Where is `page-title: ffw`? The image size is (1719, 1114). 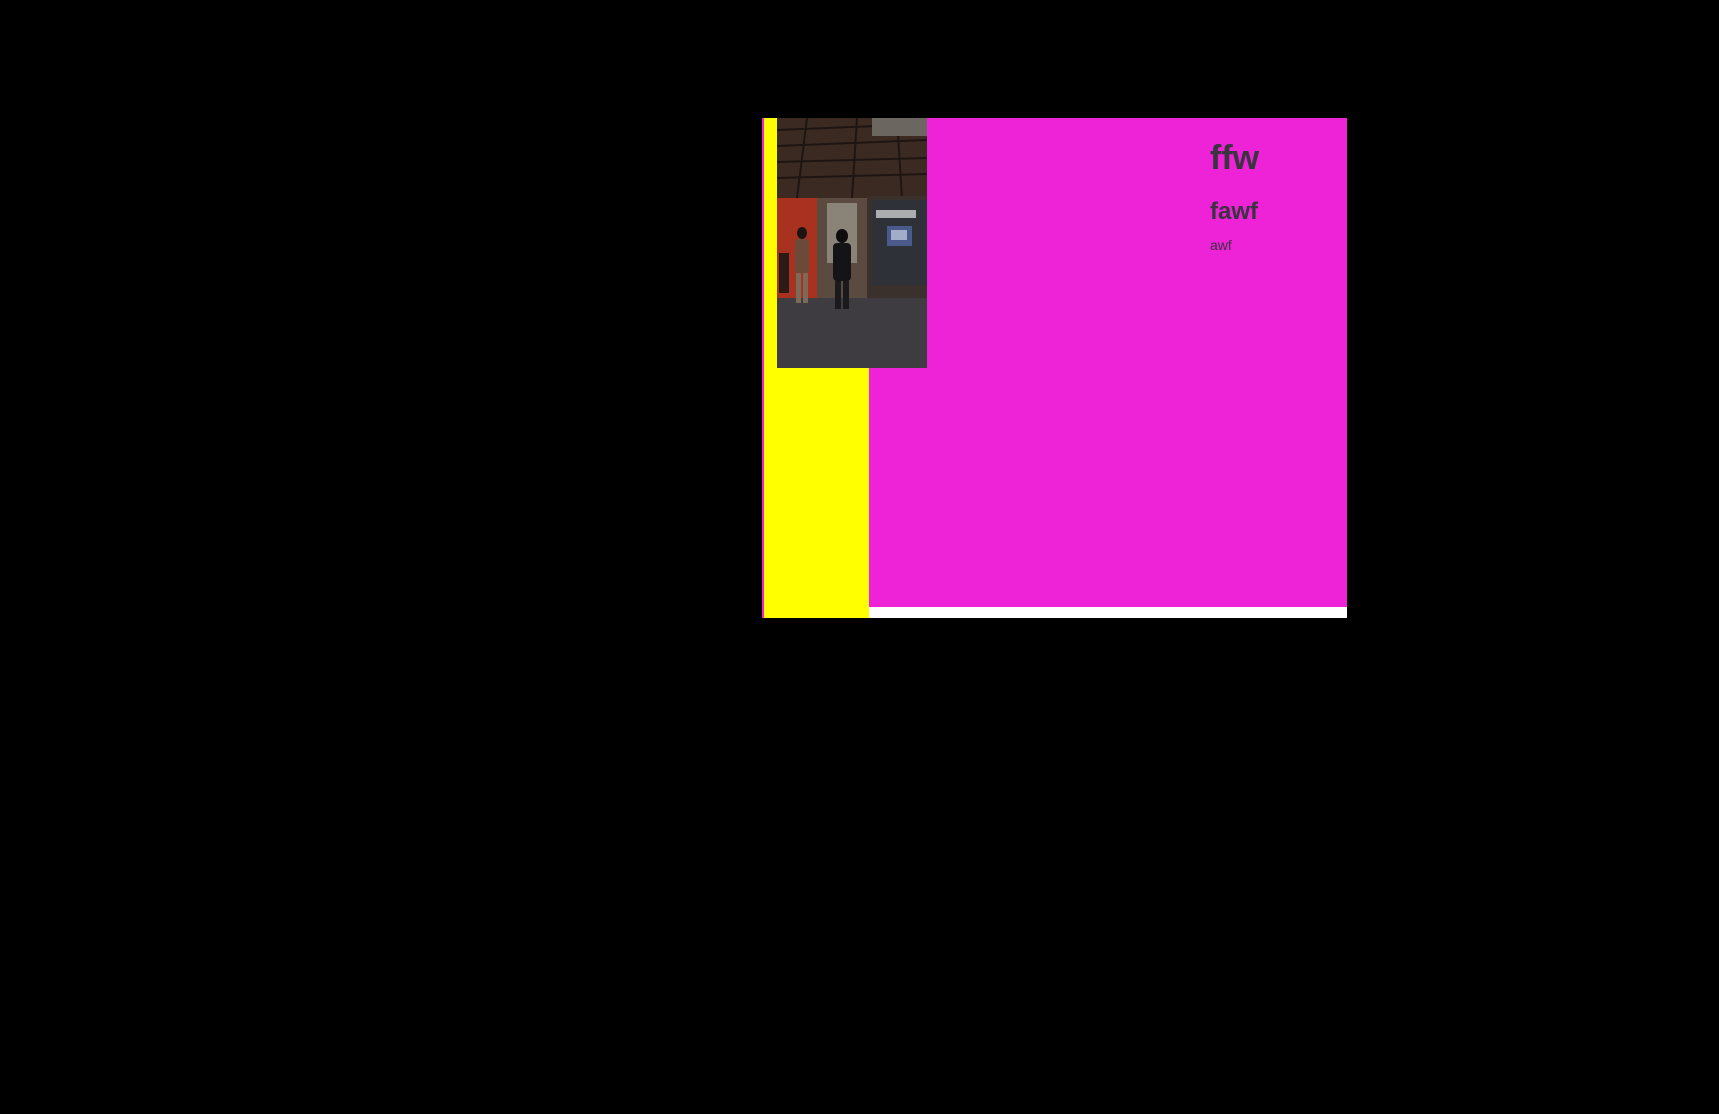 page-title: ffw is located at coordinates (1235, 158).